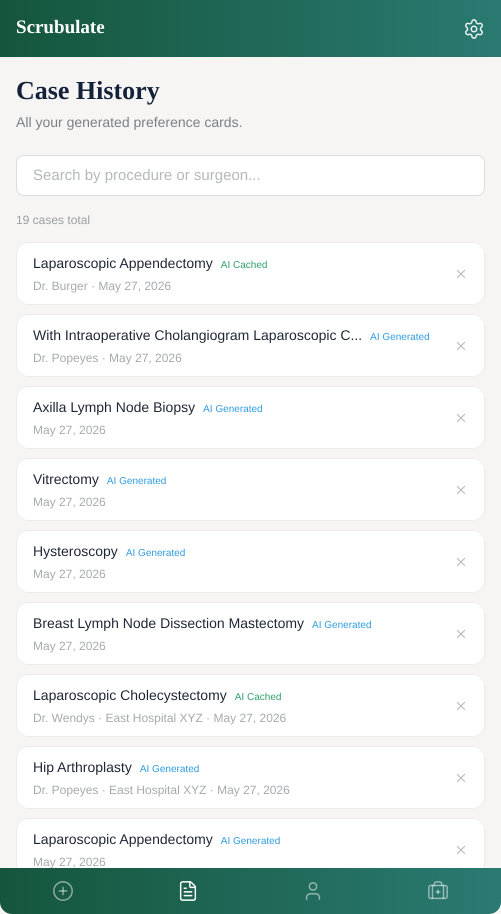 The image size is (501, 914). I want to click on case-details: Dr. Popeyes · East Hospital XYZ · May 27, 2026, so click(162, 790).